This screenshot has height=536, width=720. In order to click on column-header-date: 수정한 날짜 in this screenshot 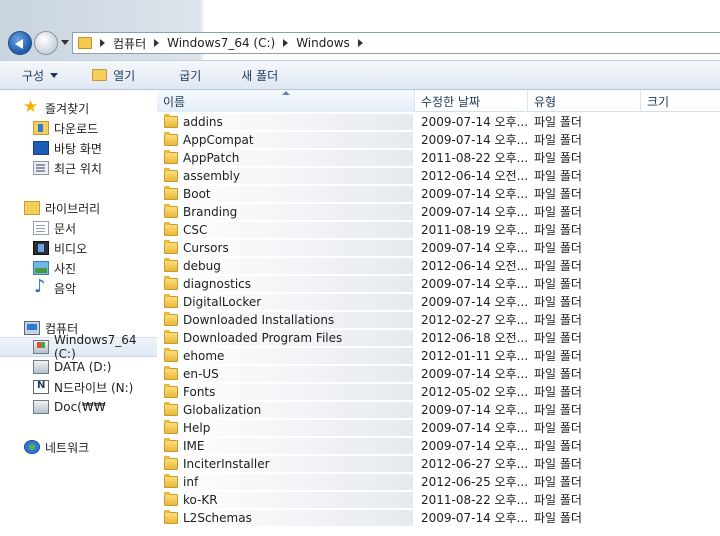, I will do `click(471, 101)`.